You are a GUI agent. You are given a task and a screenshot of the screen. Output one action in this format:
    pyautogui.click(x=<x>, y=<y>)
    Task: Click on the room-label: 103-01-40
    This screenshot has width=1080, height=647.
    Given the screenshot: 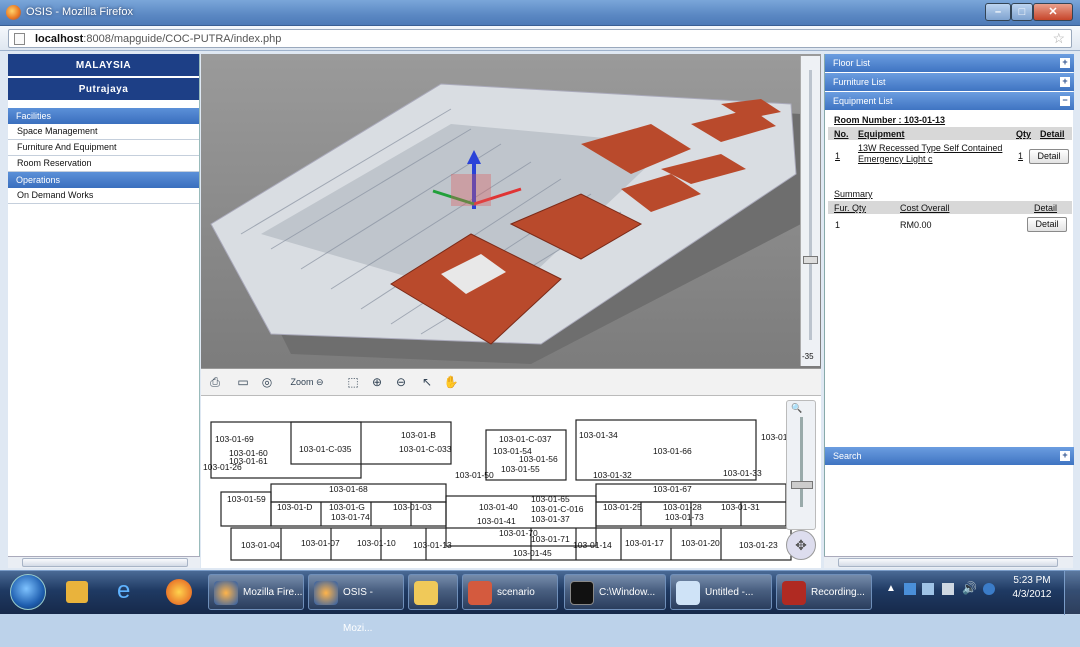 What is the action you would take?
    pyautogui.click(x=498, y=507)
    